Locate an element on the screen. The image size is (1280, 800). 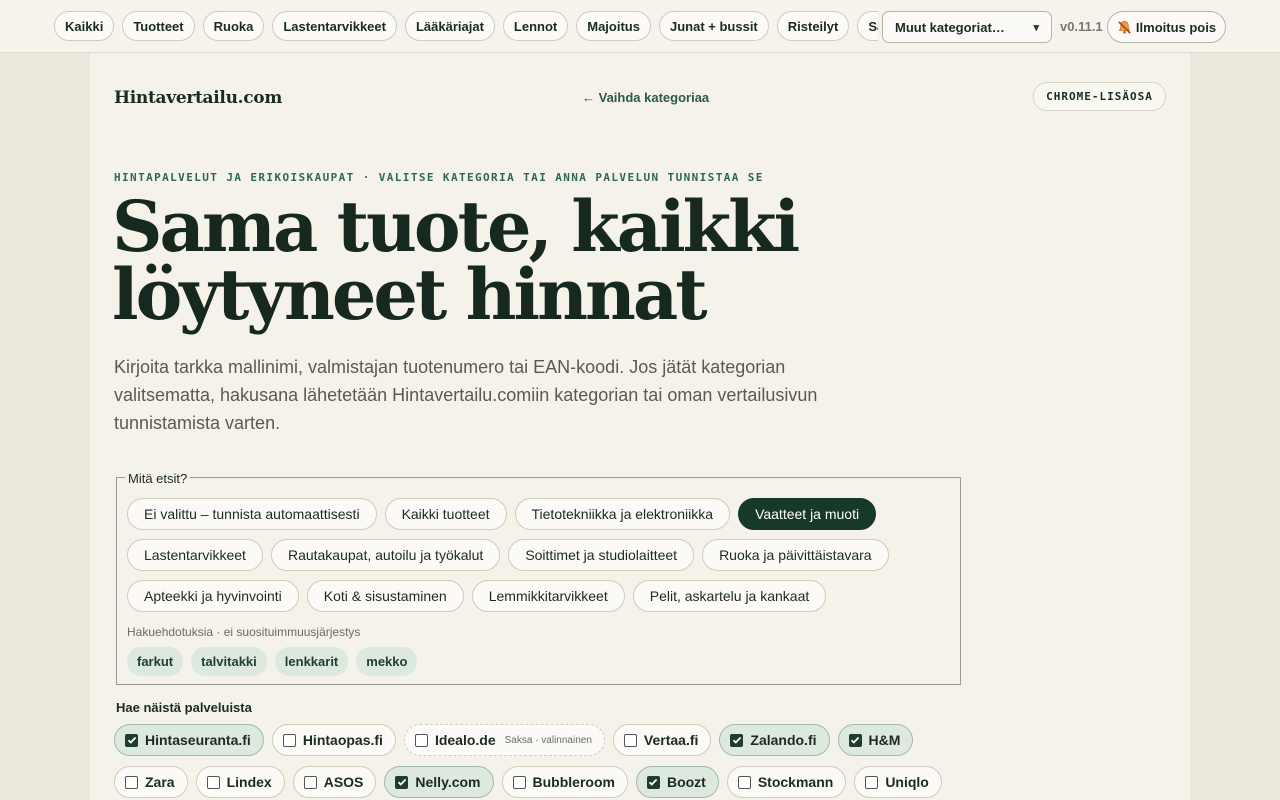
service-toggle-vertaa-fi: Vertaa.fi is located at coordinates (662, 740).